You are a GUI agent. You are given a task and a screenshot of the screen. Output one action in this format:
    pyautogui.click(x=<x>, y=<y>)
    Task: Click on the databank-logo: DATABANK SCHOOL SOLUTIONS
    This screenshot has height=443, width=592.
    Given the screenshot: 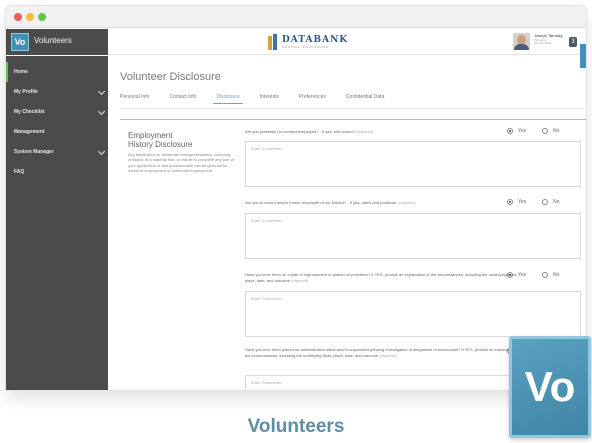 What is the action you would take?
    pyautogui.click(x=308, y=42)
    